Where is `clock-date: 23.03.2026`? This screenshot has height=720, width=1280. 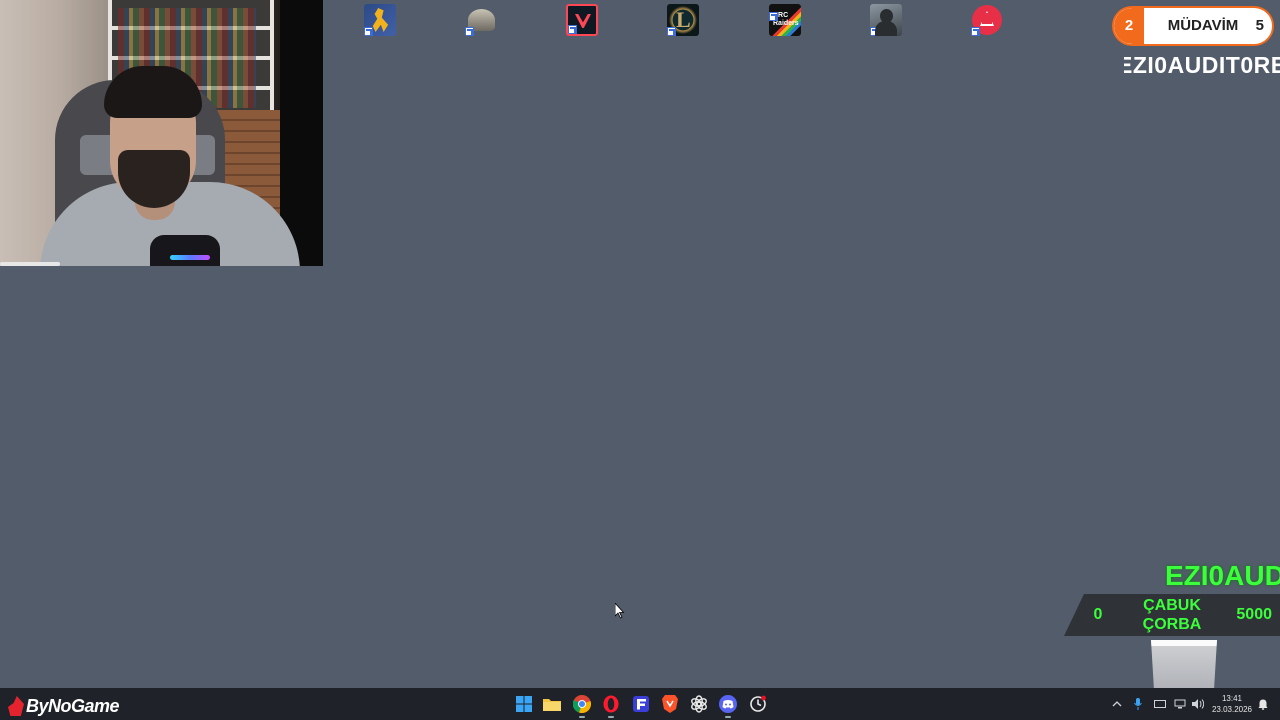
clock-date: 23.03.2026 is located at coordinates (1232, 709).